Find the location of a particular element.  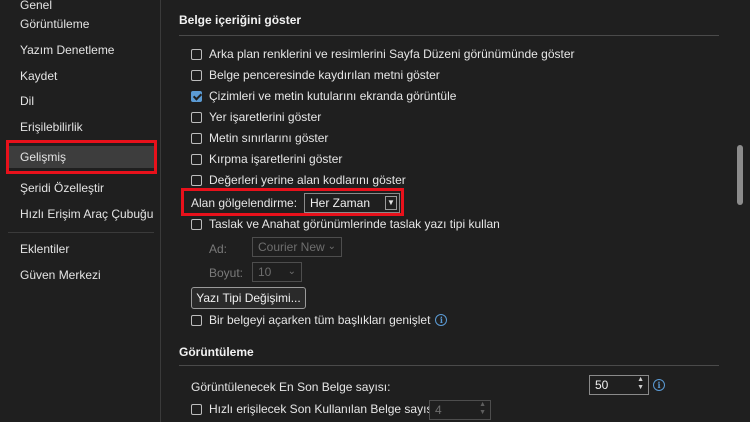

scrollbar-thumb is located at coordinates (740, 175).